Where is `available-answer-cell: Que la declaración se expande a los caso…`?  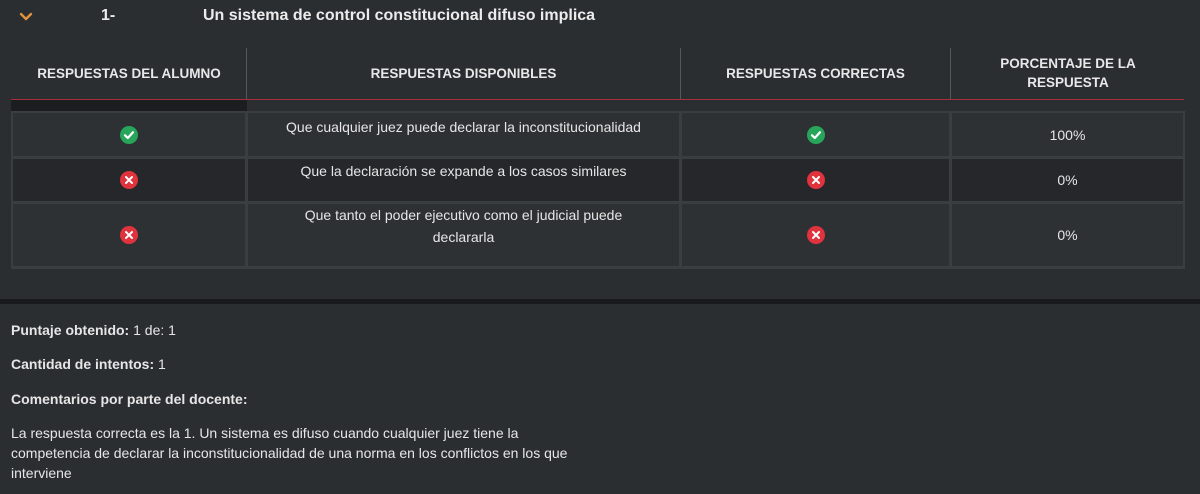 available-answer-cell: Que la declaración se expande a los caso… is located at coordinates (463, 180).